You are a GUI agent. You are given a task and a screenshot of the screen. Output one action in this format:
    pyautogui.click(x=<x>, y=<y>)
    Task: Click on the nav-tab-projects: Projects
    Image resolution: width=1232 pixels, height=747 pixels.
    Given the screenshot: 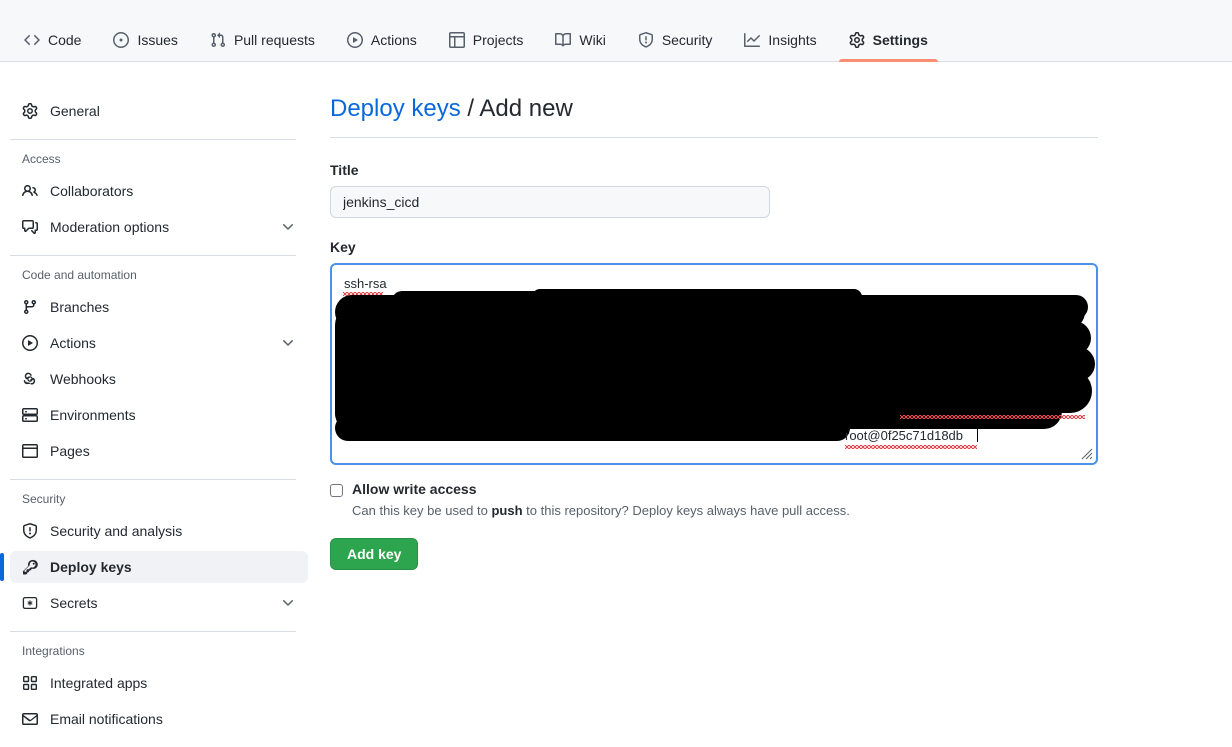 What is the action you would take?
    pyautogui.click(x=486, y=46)
    